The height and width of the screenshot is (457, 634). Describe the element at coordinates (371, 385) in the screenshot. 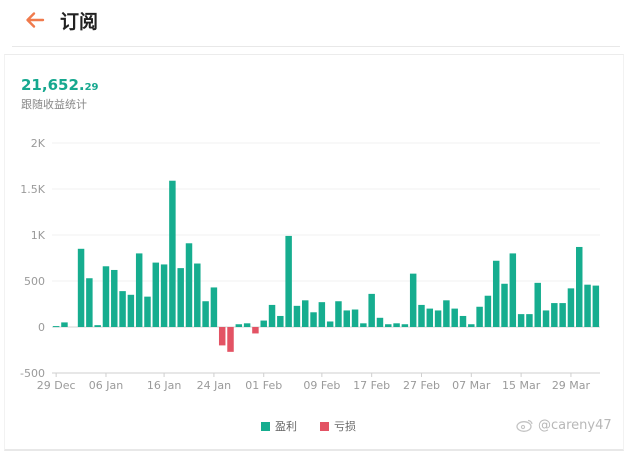

I see `x-tick-label: 17 Feb` at that location.